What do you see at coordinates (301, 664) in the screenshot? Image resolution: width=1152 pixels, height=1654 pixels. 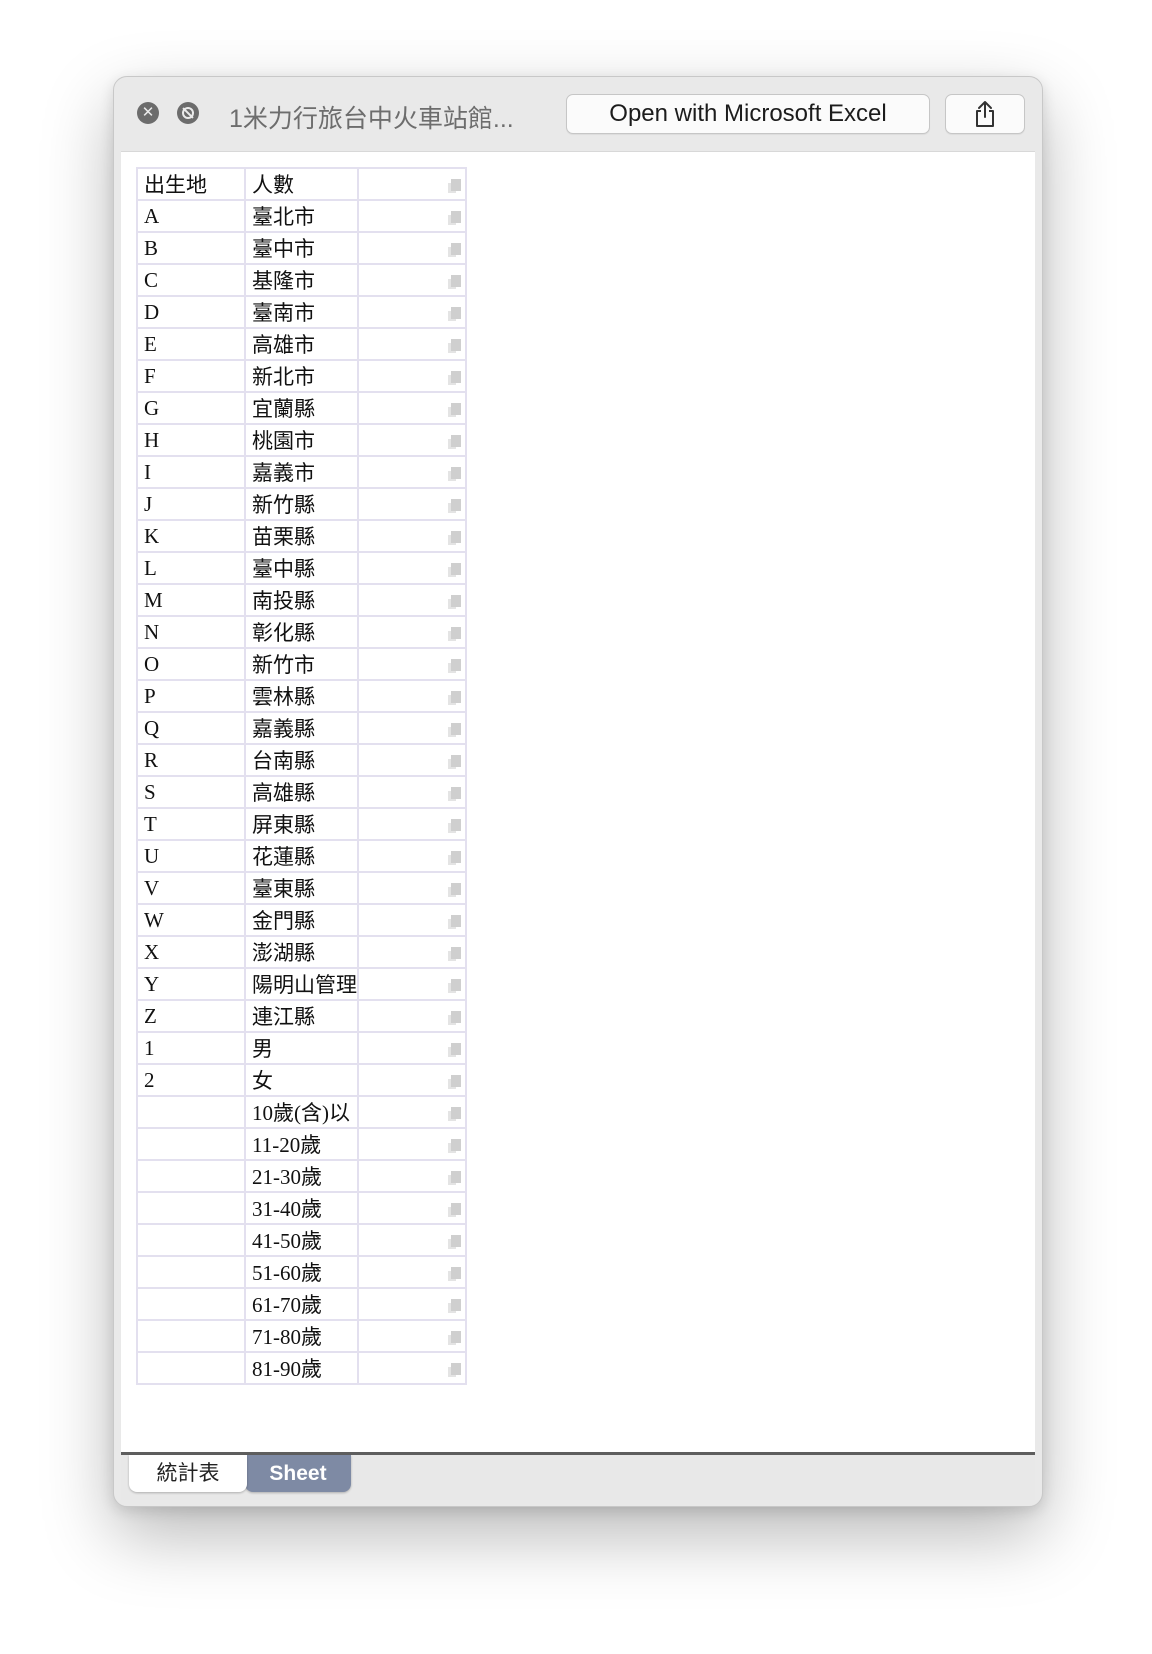 I see `name-cell: 新竹市` at bounding box center [301, 664].